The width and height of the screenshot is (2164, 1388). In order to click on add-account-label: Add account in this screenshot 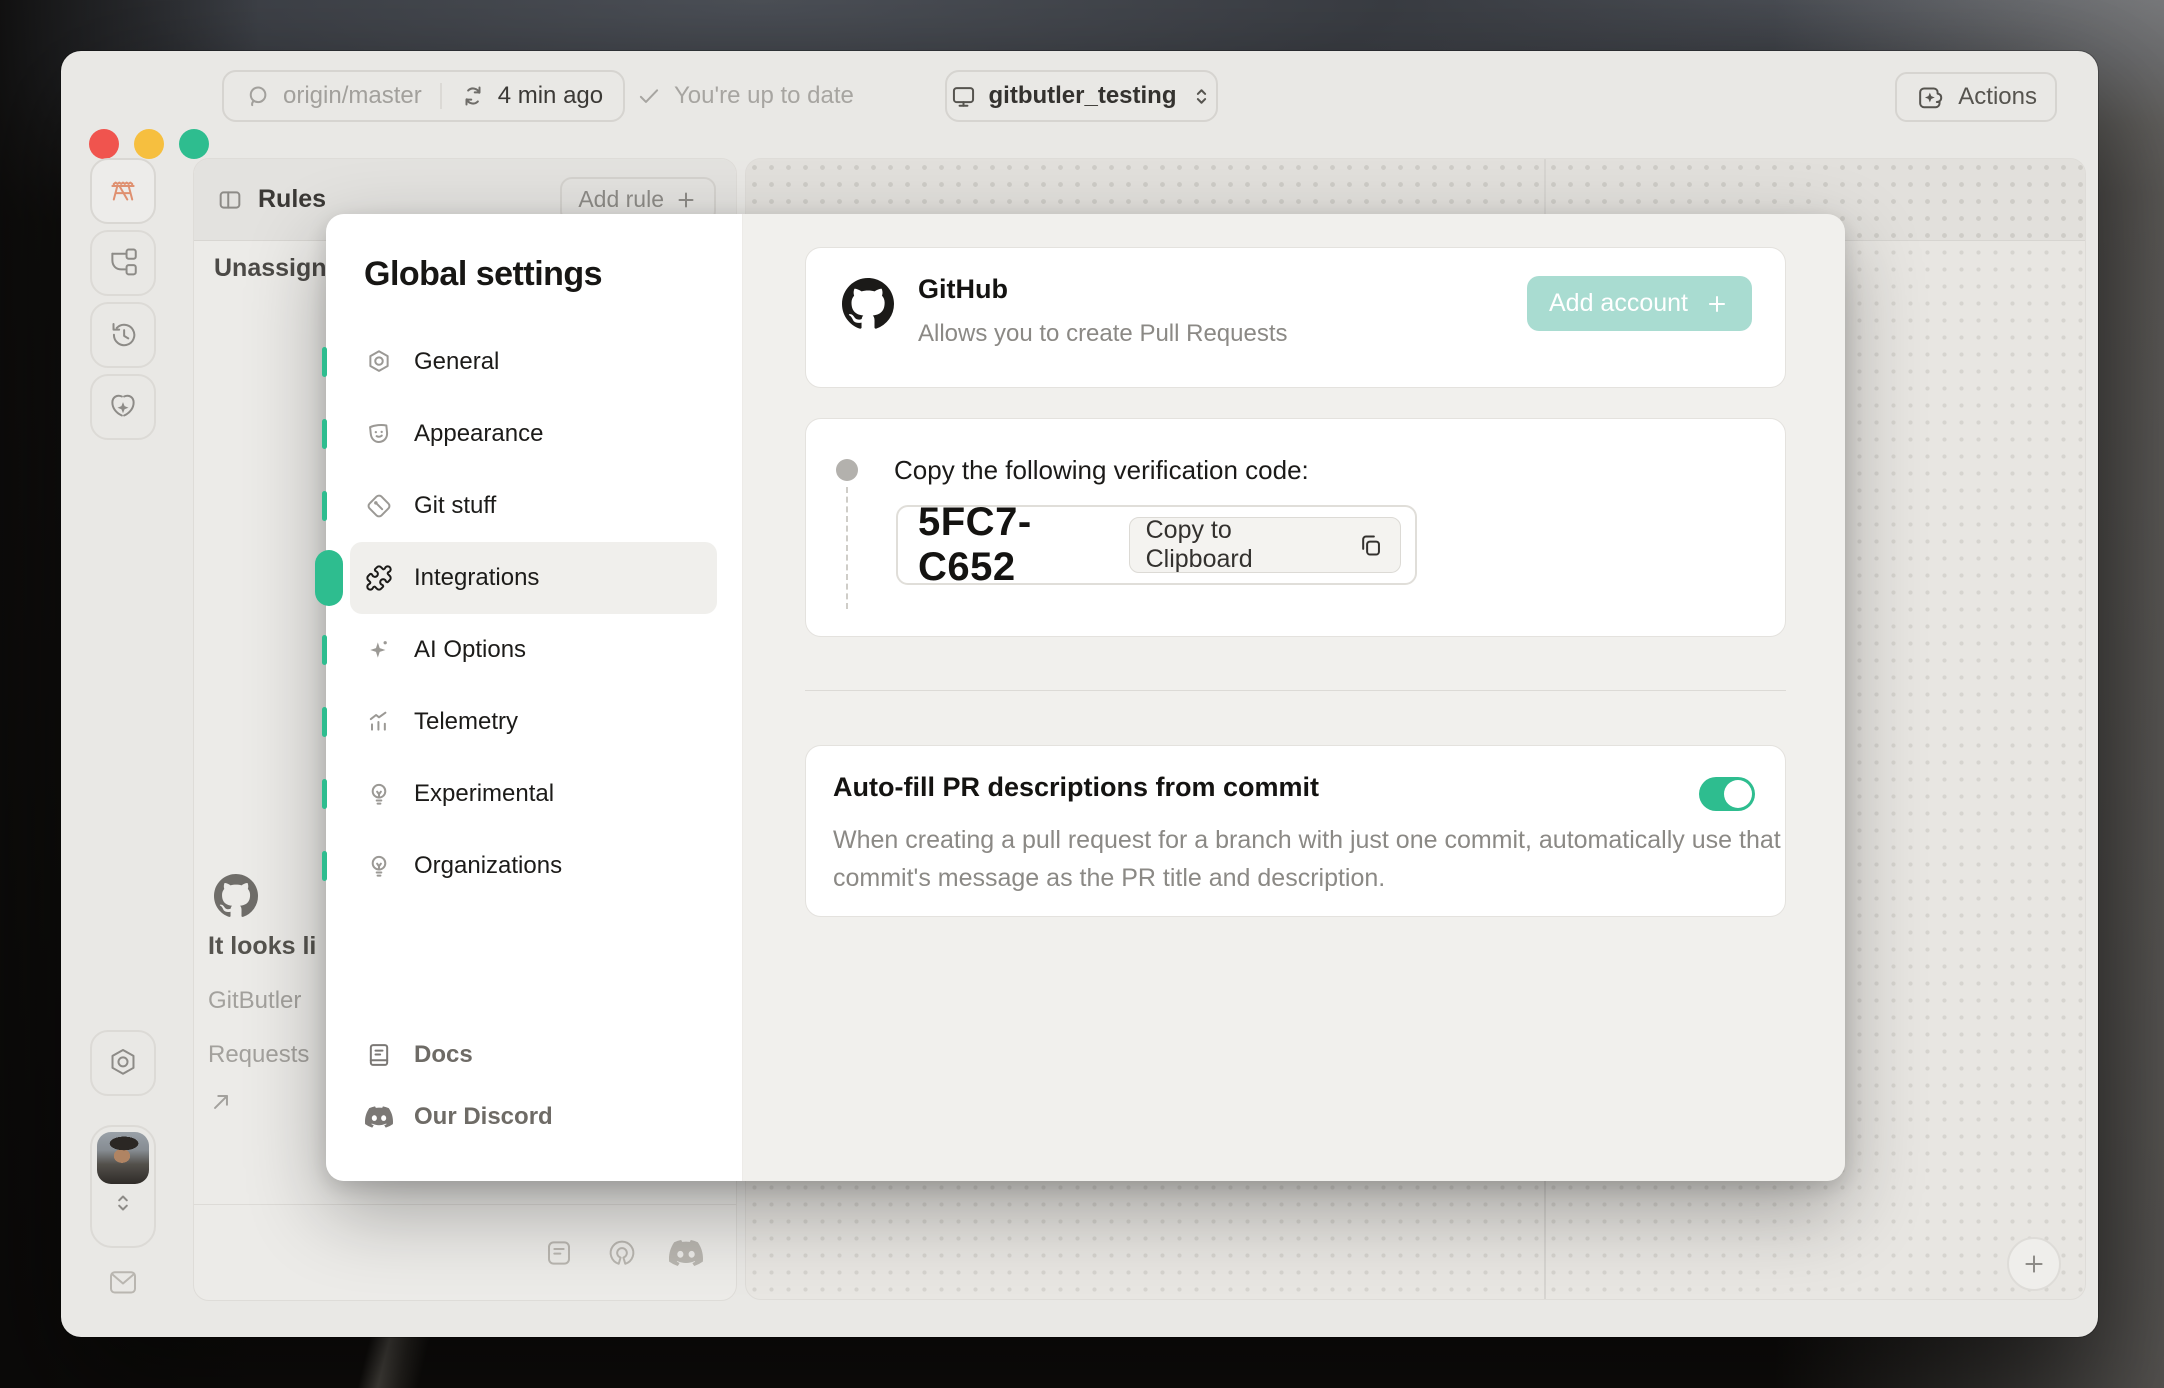, I will do `click(1618, 303)`.